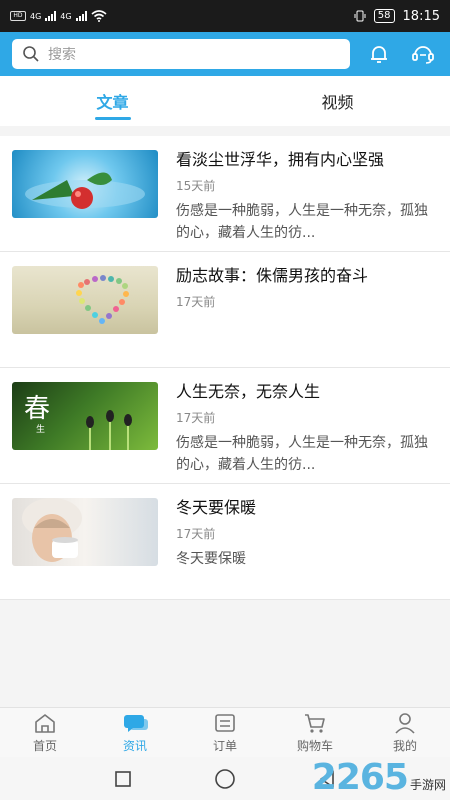 The height and width of the screenshot is (800, 450). Describe the element at coordinates (315, 723) in the screenshot. I see `cart-icon` at that location.